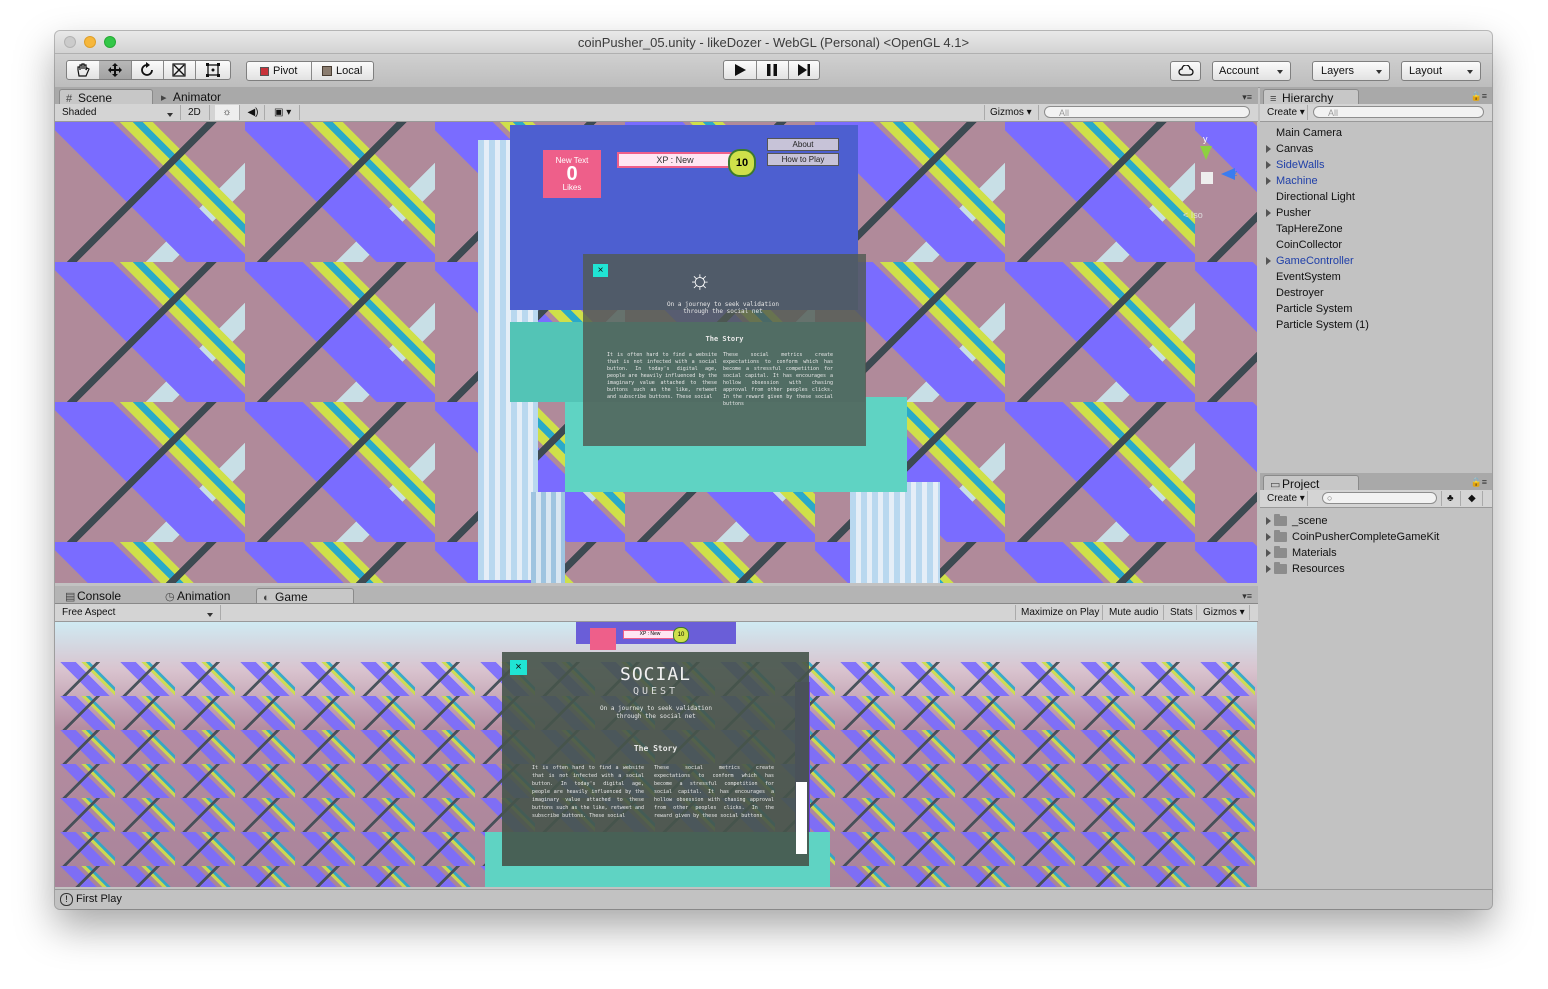 This screenshot has width=1548, height=989. I want to click on step-button, so click(804, 70).